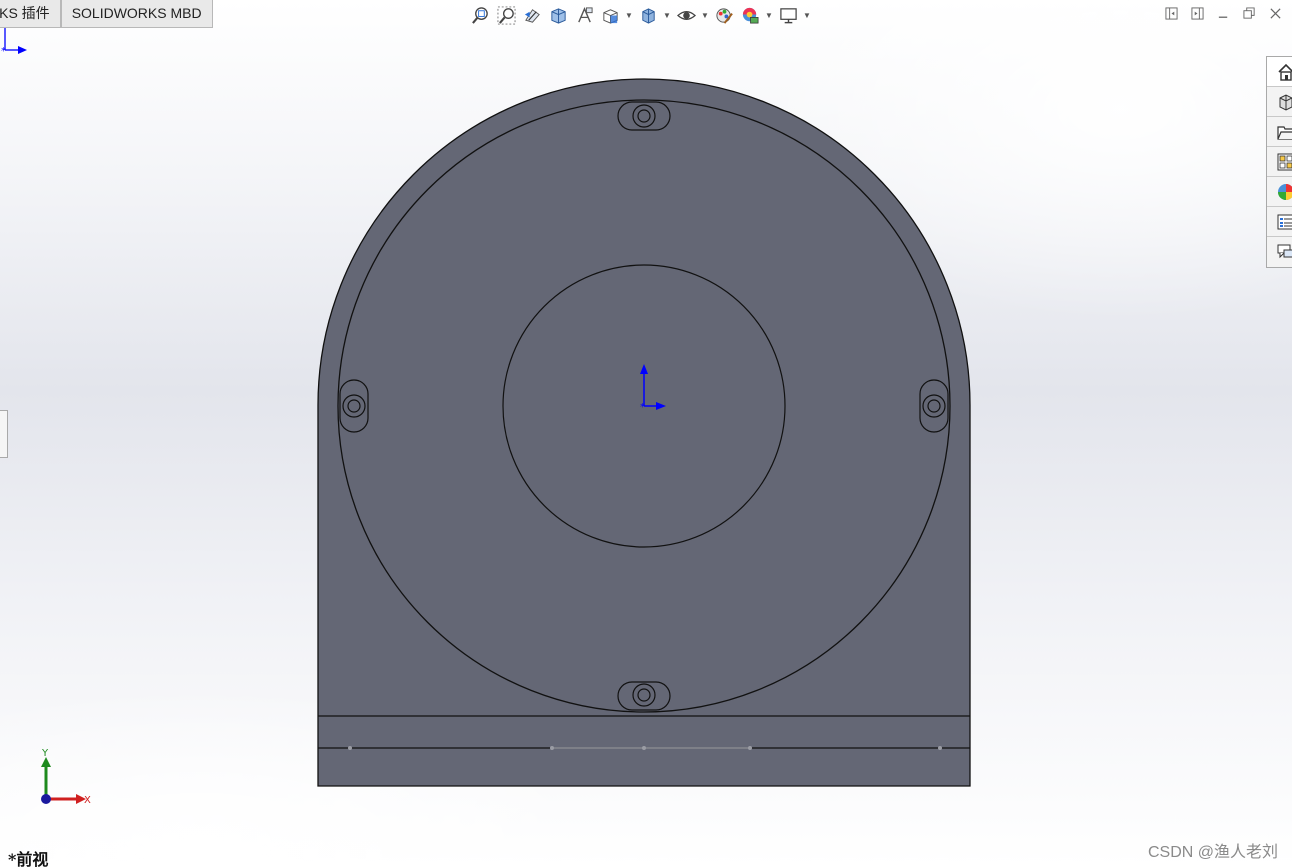 This screenshot has width=1292, height=867. Describe the element at coordinates (667, 15) in the screenshot. I see `display-style-dropdown-icon: ▼` at that location.